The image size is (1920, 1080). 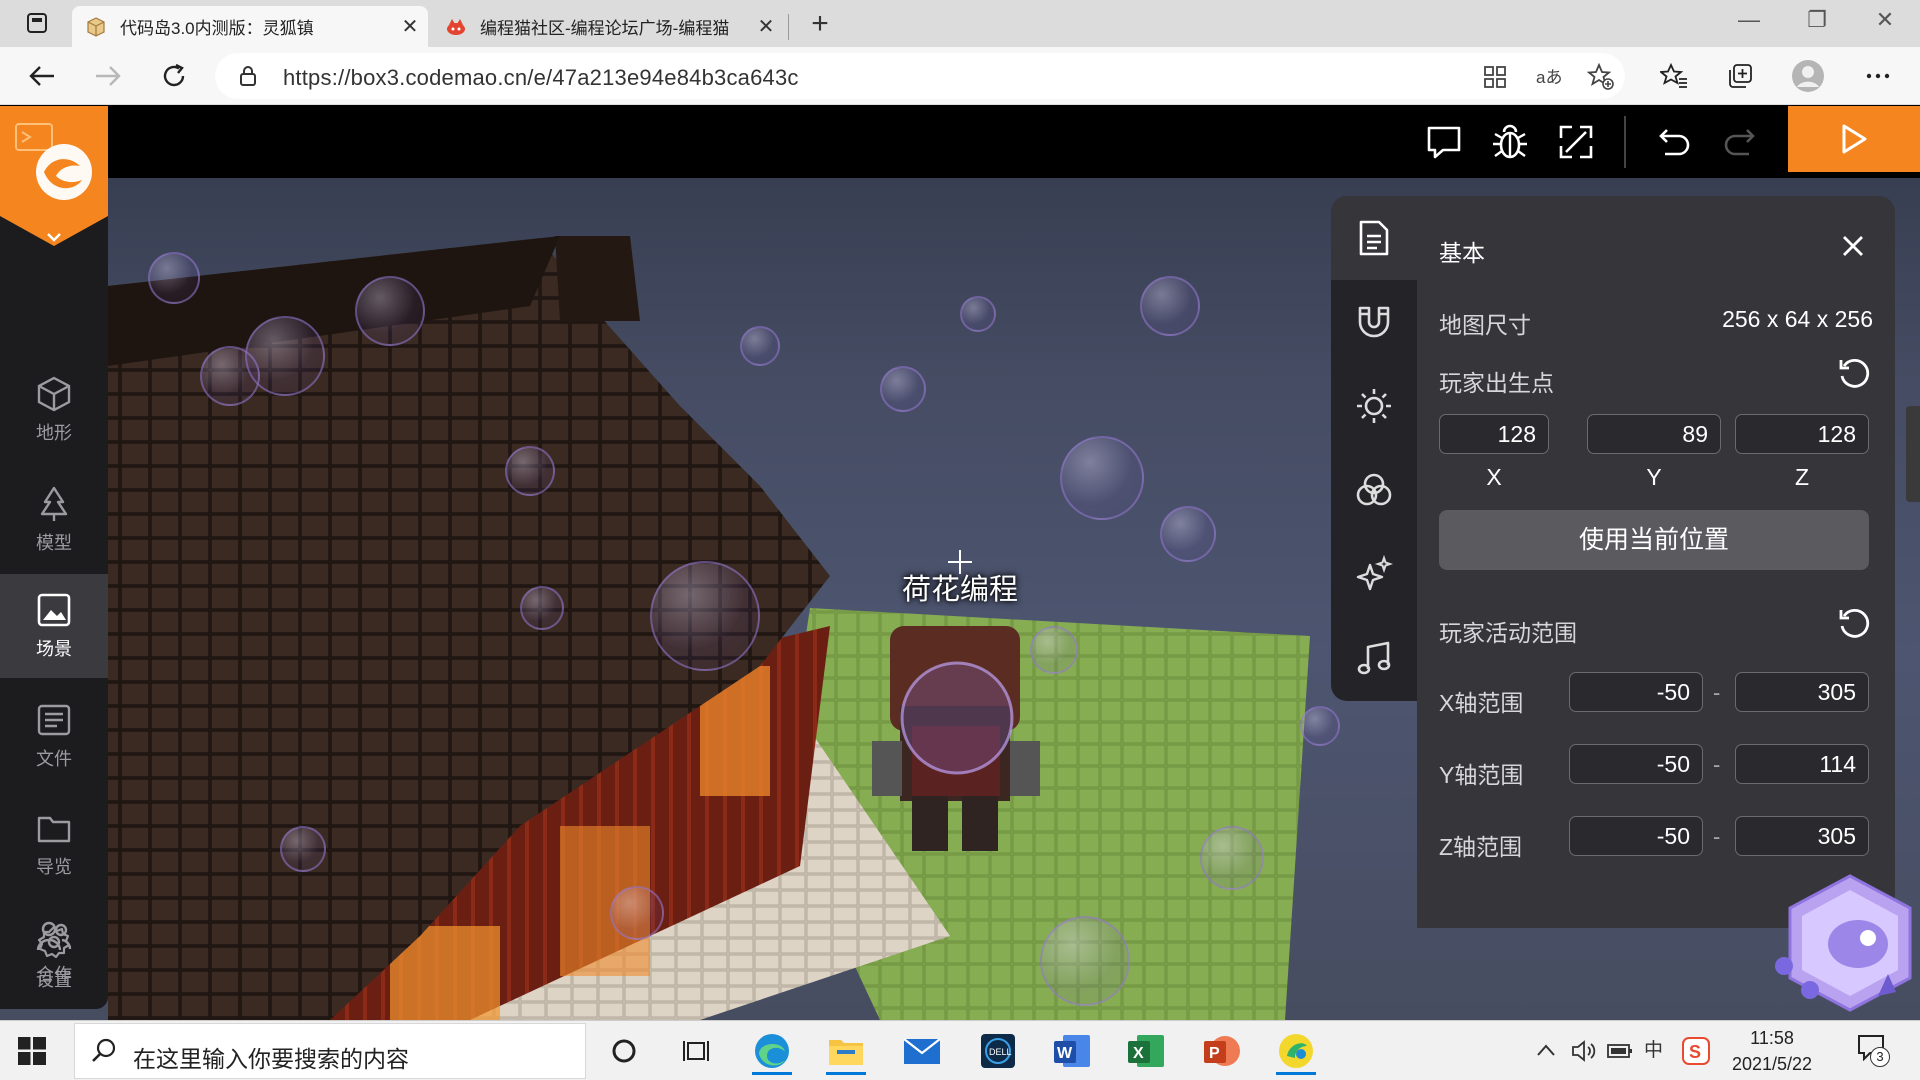 I want to click on settings-more-button, so click(x=1878, y=76).